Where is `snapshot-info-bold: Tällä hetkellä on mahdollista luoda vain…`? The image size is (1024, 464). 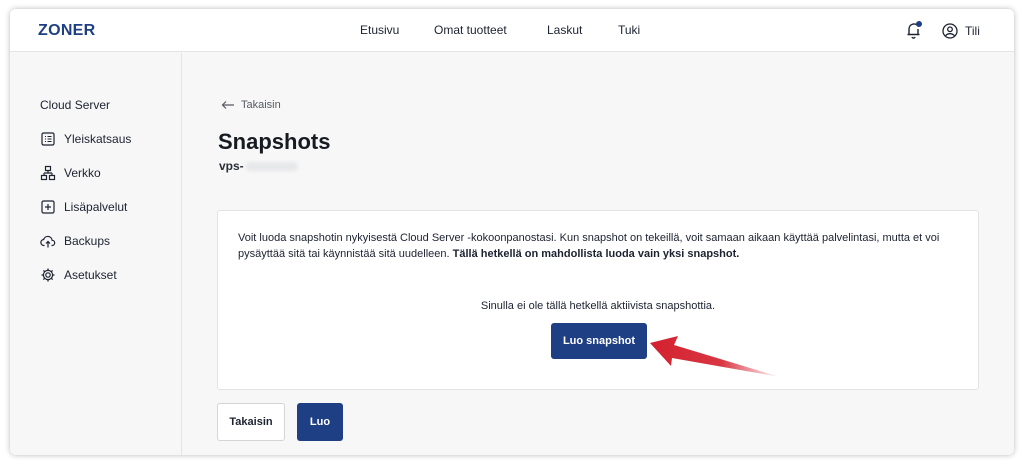 snapshot-info-bold: Tällä hetkellä on mahdollista luoda vain… is located at coordinates (596, 254).